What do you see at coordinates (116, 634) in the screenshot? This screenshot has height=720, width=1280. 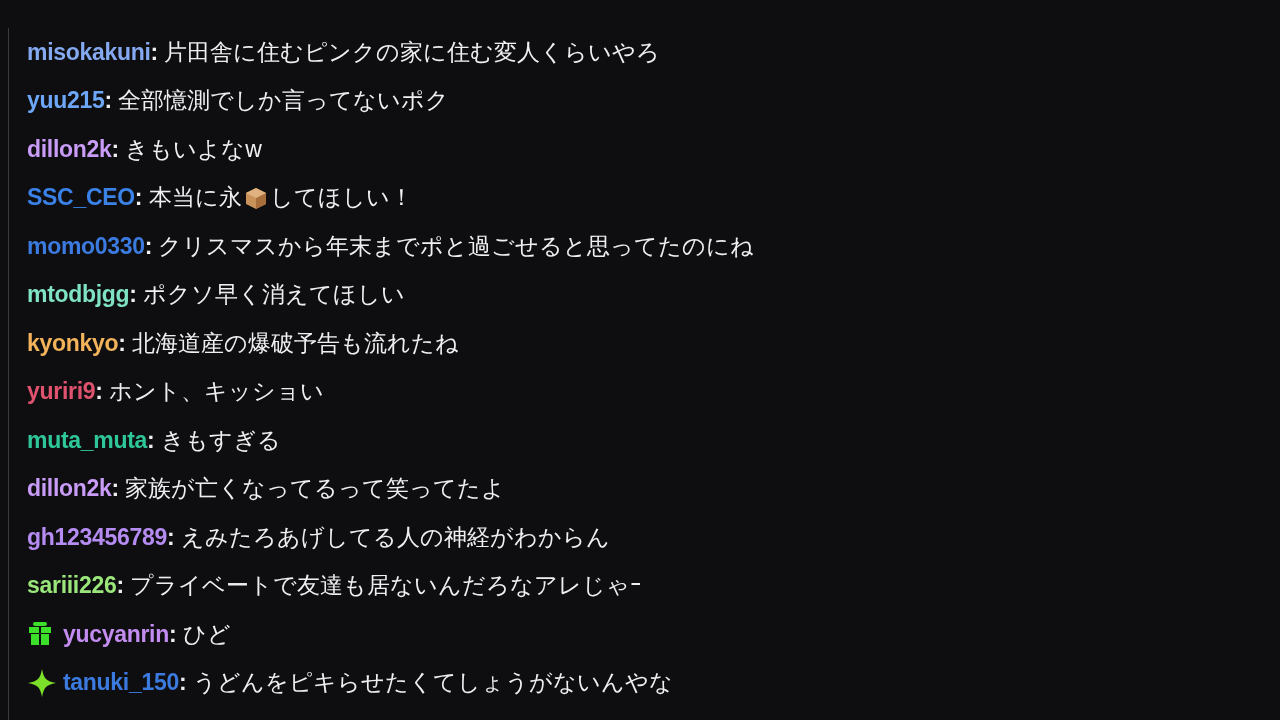 I see `username: yucyanrin` at bounding box center [116, 634].